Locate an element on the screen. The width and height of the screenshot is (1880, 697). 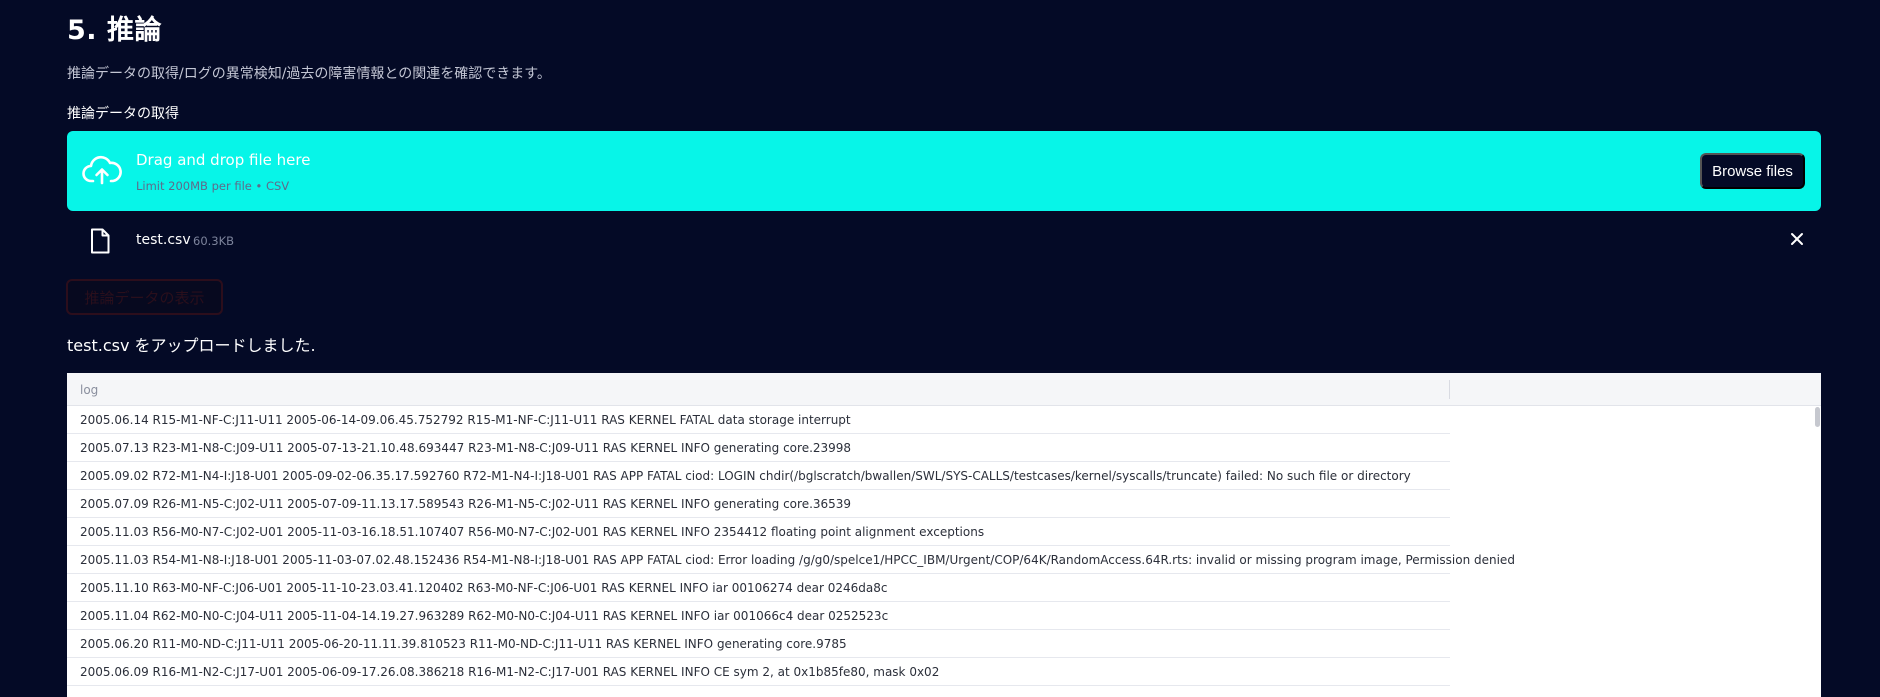
cloud-upload-icon is located at coordinates (102, 171).